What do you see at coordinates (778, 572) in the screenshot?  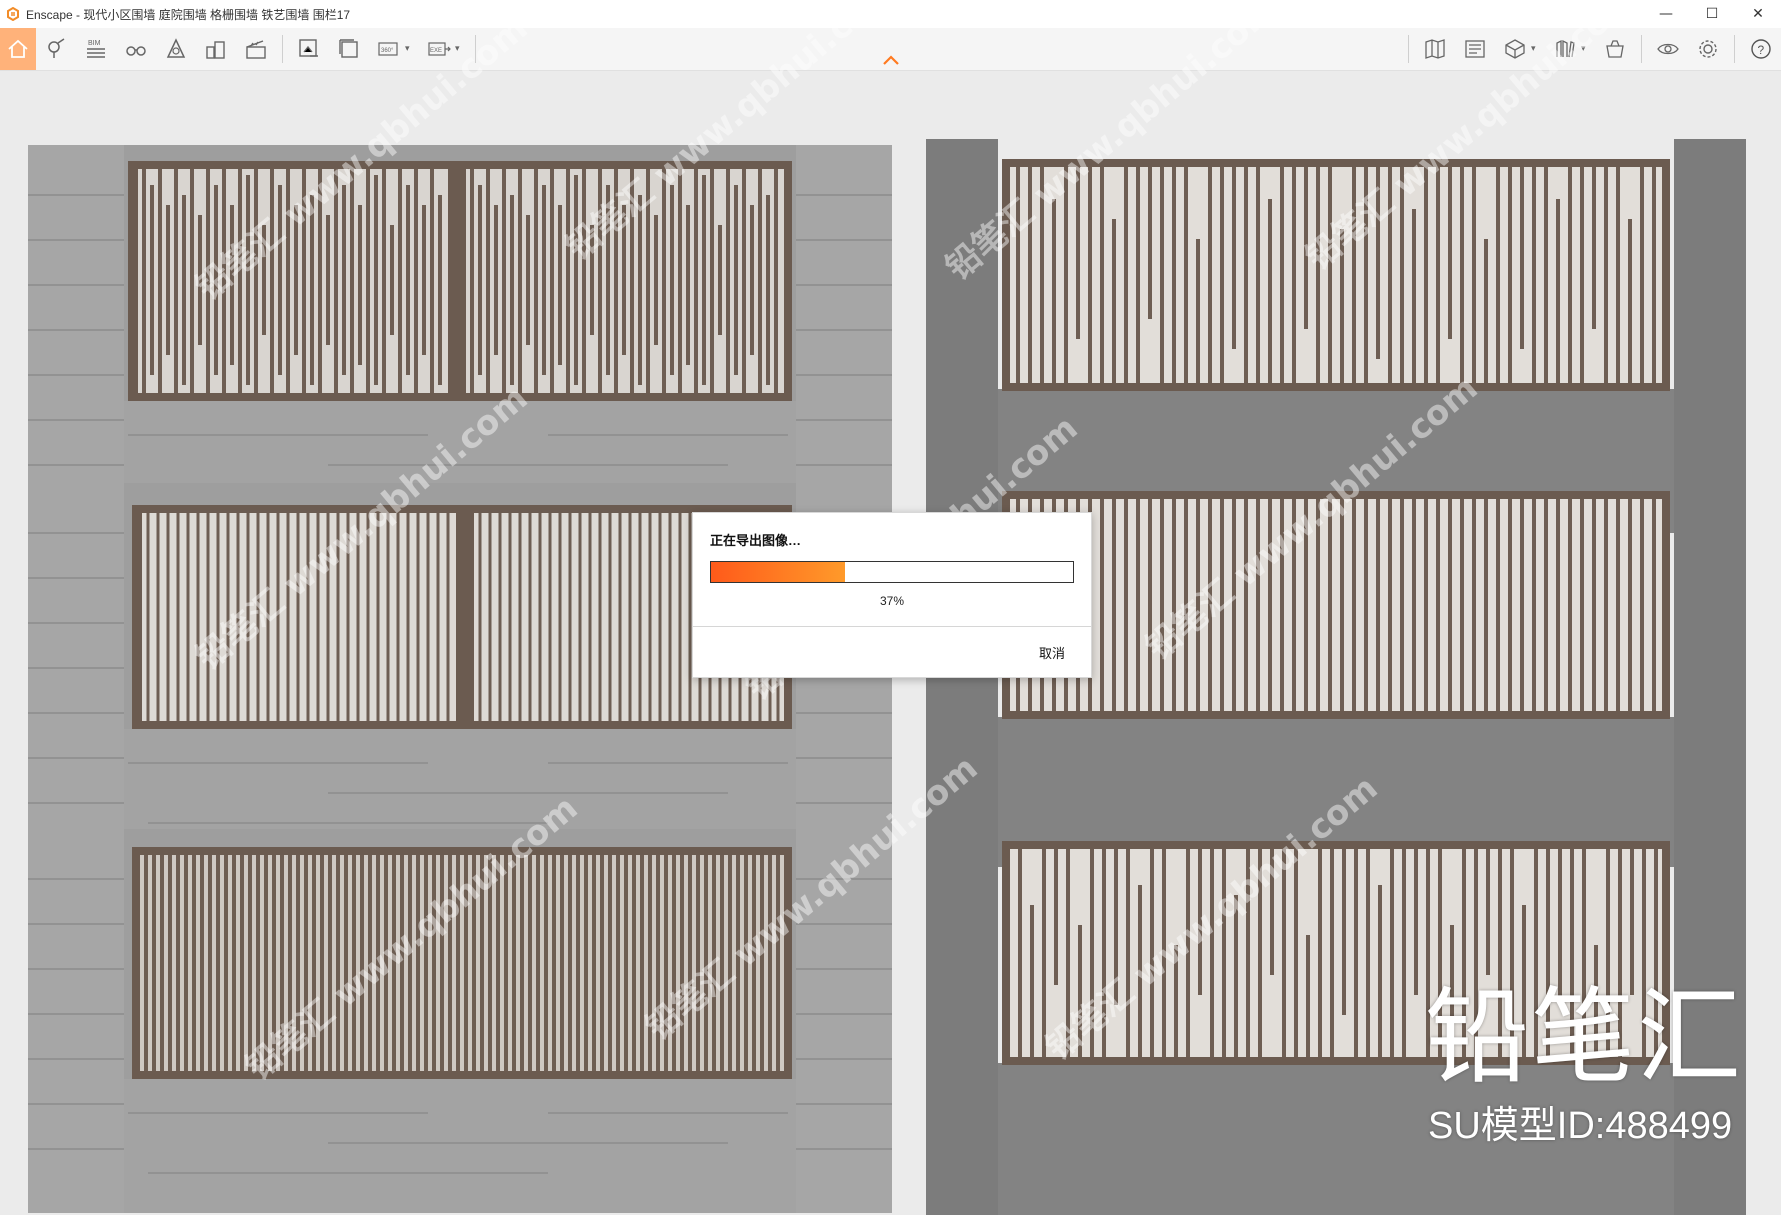 I see `export-progress-fill` at bounding box center [778, 572].